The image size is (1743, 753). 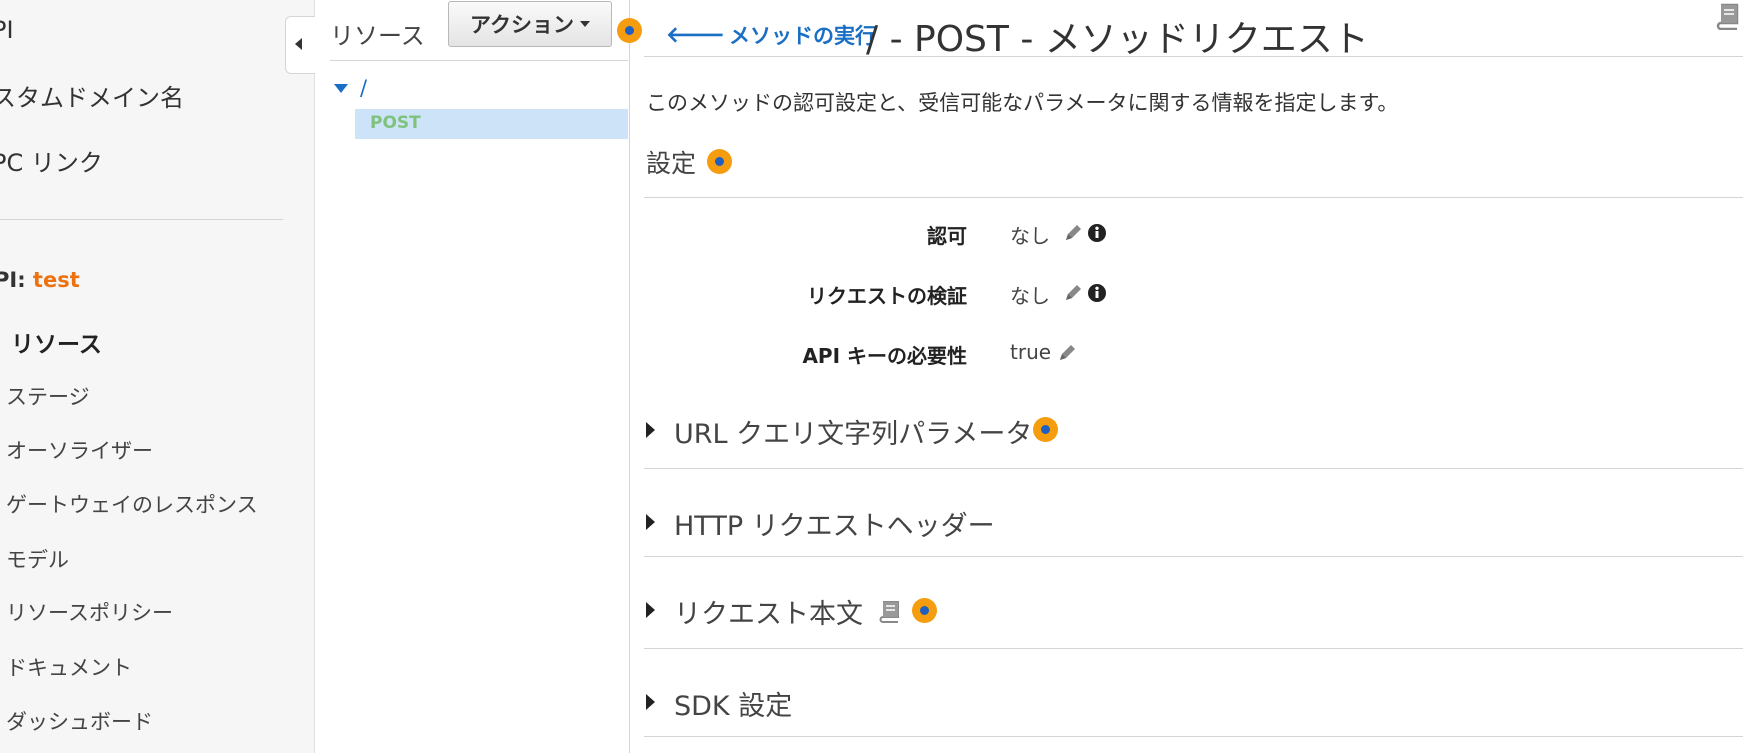 I want to click on back-link-label: メソッドの実行, so click(x=802, y=36).